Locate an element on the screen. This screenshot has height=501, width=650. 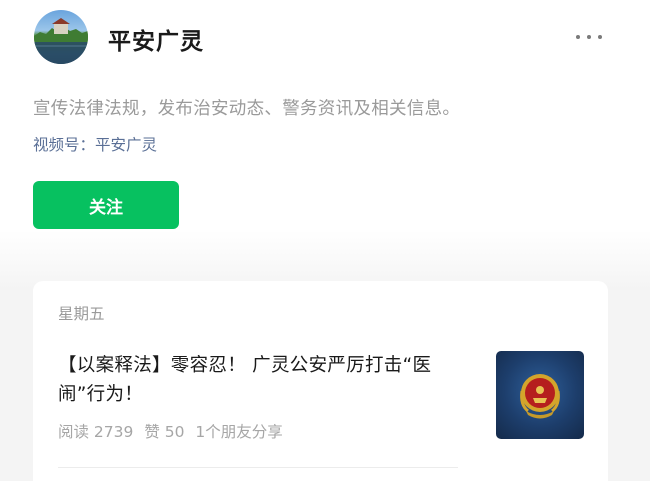
read-count: 阅读 2739 is located at coordinates (96, 432).